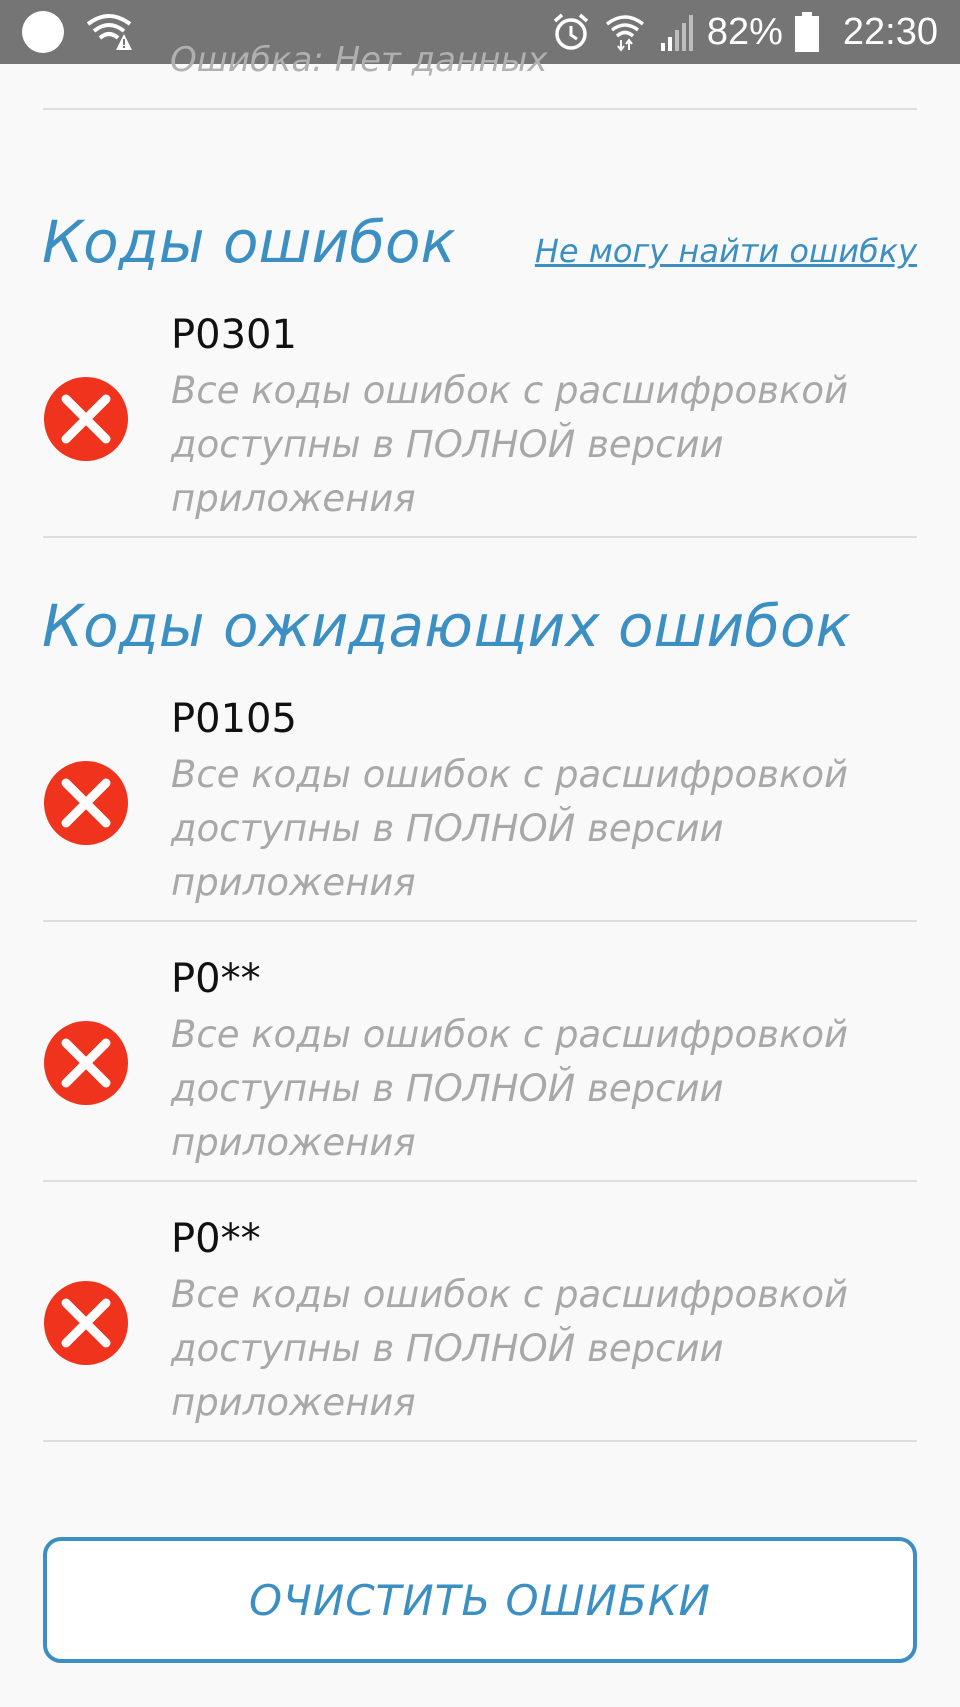 The width and height of the screenshot is (960, 1707). I want to click on alarm-icon, so click(571, 32).